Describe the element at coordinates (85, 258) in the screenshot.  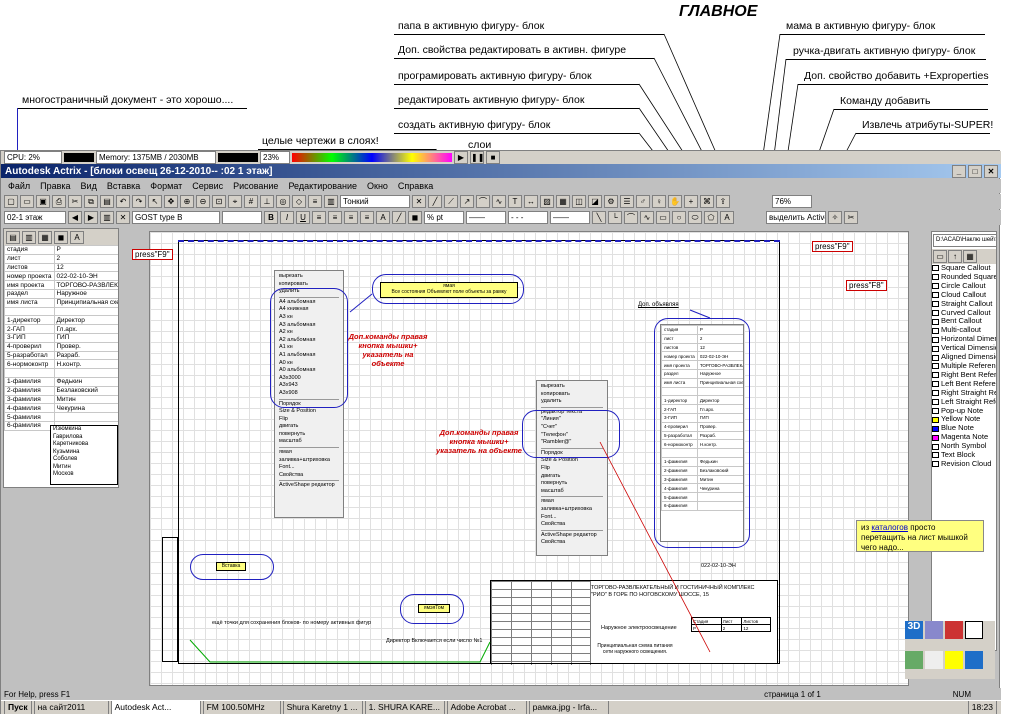
I see `property-value: 2` at that location.